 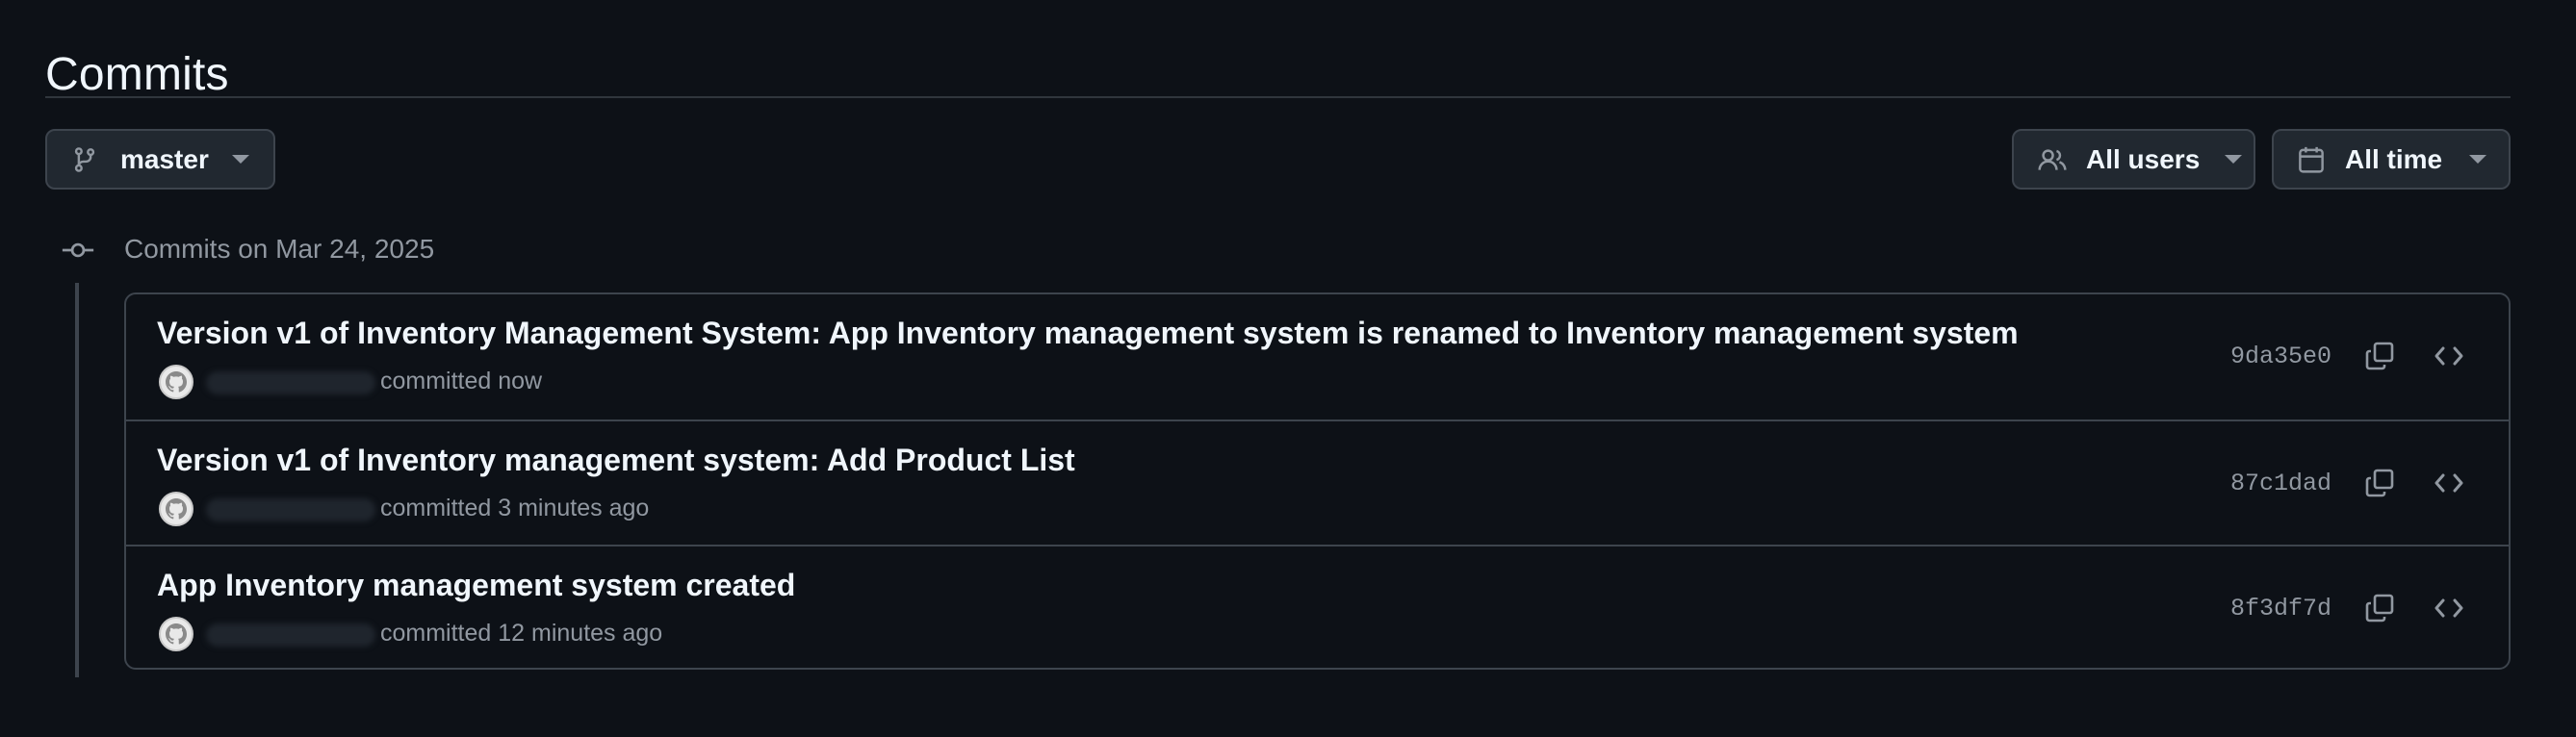 I want to click on git-commit-icon, so click(x=78, y=250).